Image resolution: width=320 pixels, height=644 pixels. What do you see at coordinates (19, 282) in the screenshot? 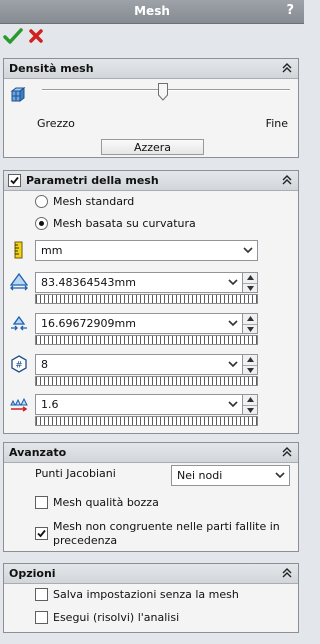
I see `max-element-size-icon` at bounding box center [19, 282].